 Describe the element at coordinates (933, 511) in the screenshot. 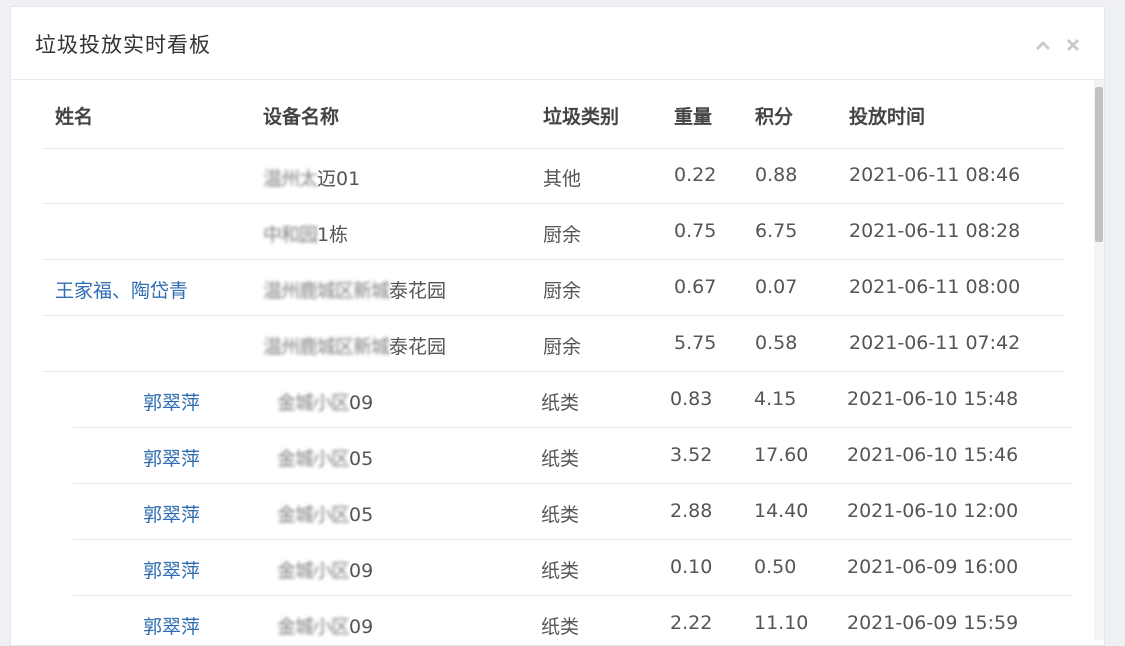

I see `cell-time: 2021-06-10 12:00` at that location.